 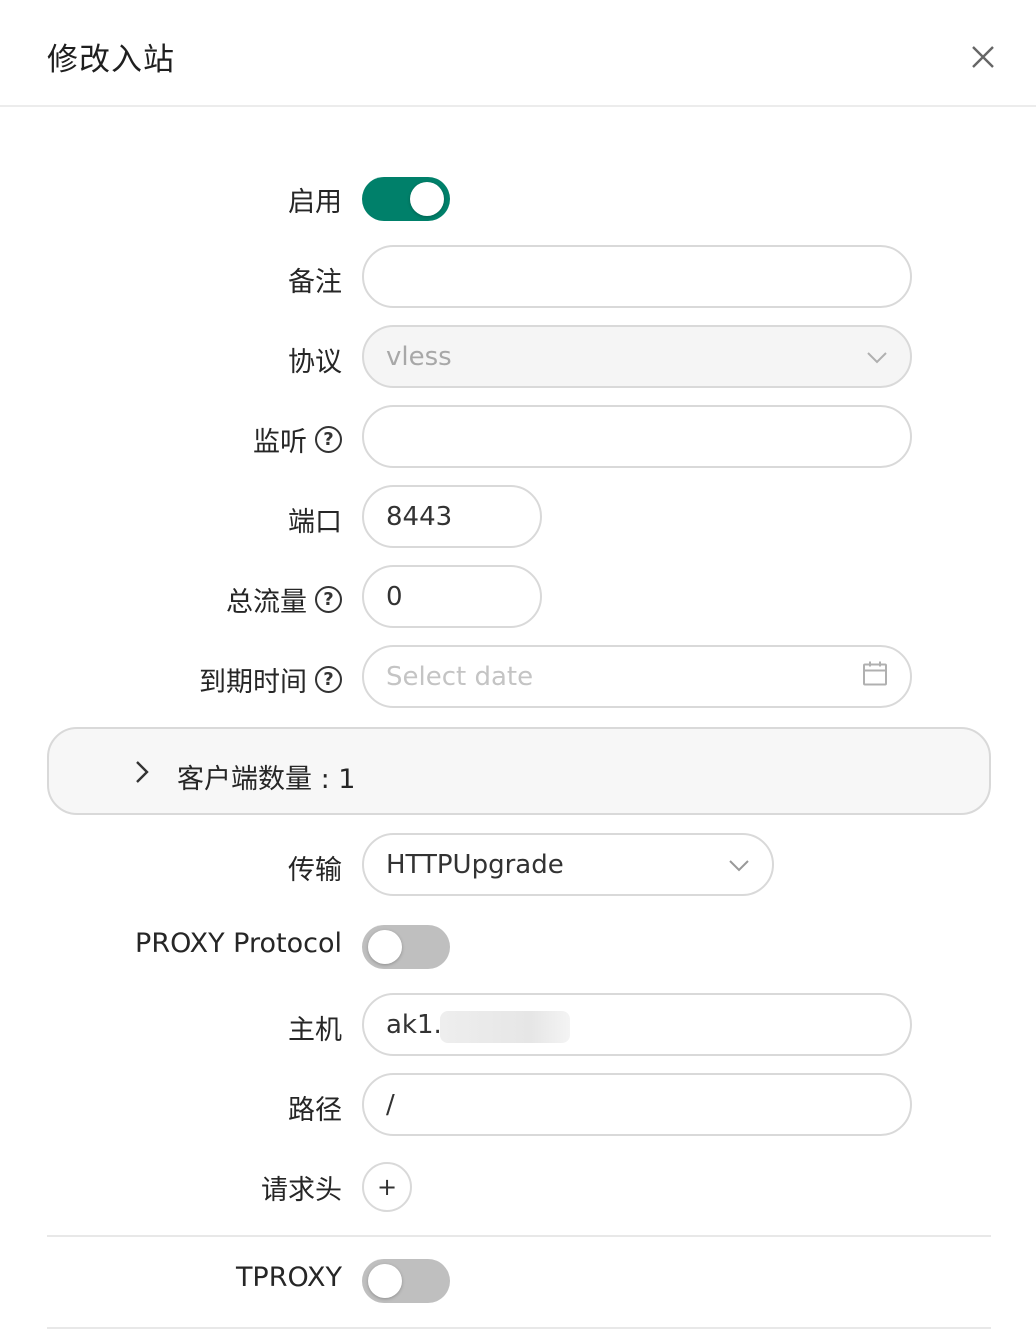 What do you see at coordinates (406, 1281) in the screenshot?
I see `tproxy-toggle` at bounding box center [406, 1281].